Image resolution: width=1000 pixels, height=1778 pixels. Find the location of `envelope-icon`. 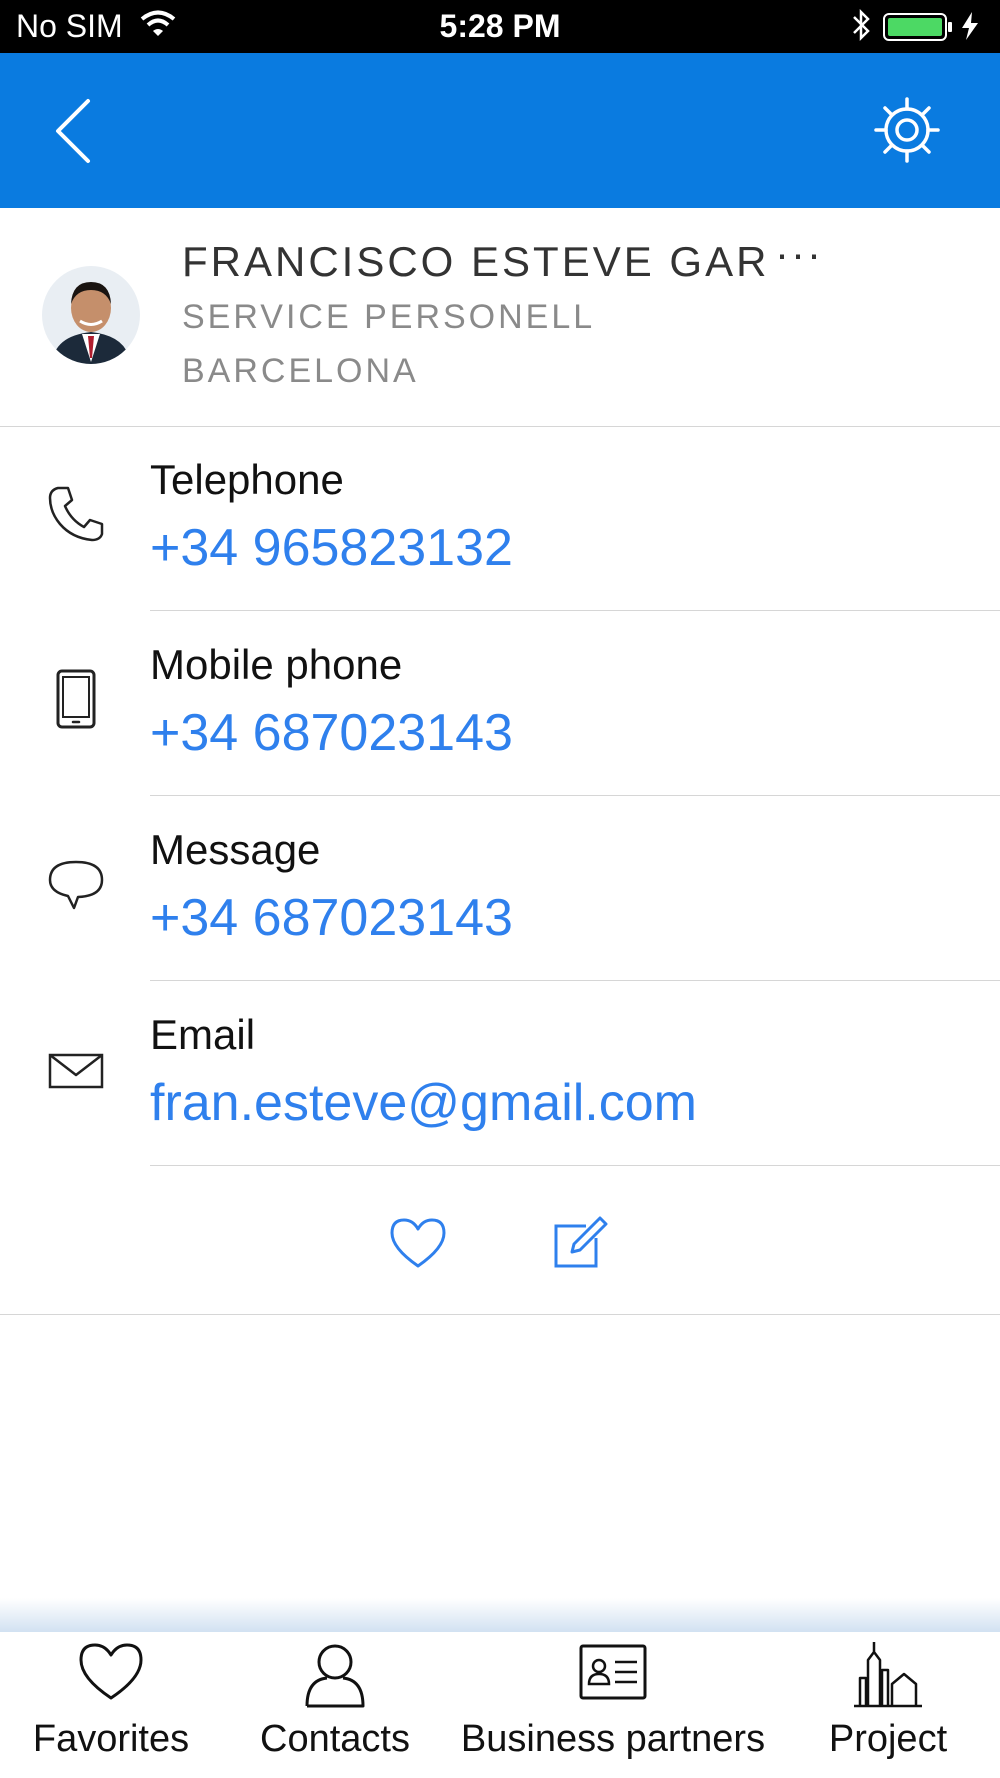

envelope-icon is located at coordinates (76, 1071).